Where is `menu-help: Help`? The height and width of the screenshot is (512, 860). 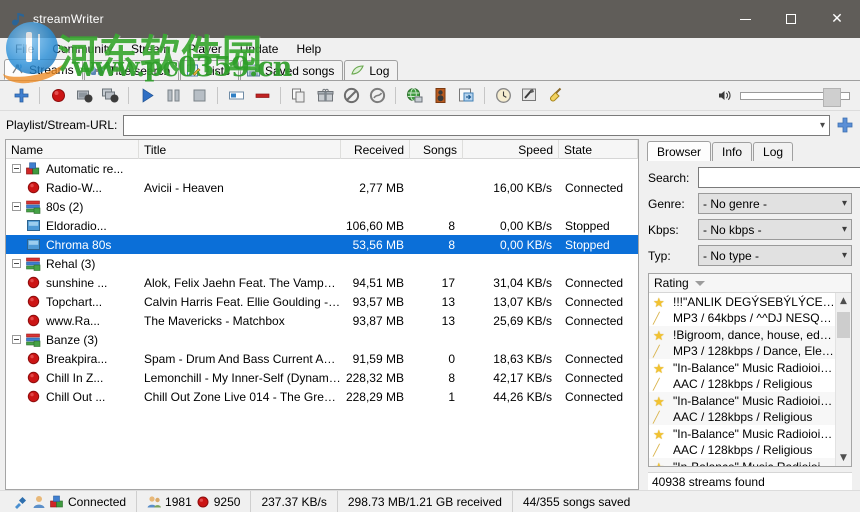 menu-help: Help is located at coordinates (308, 49).